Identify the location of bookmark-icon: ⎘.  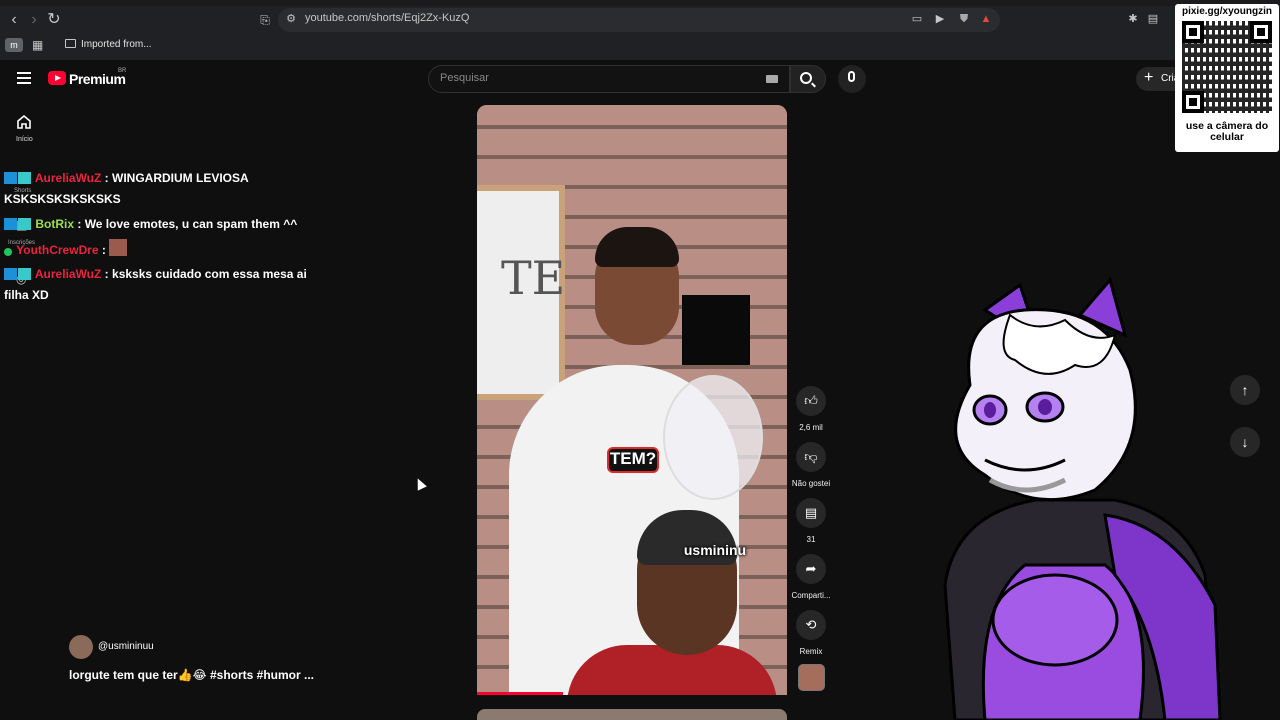
(265, 20).